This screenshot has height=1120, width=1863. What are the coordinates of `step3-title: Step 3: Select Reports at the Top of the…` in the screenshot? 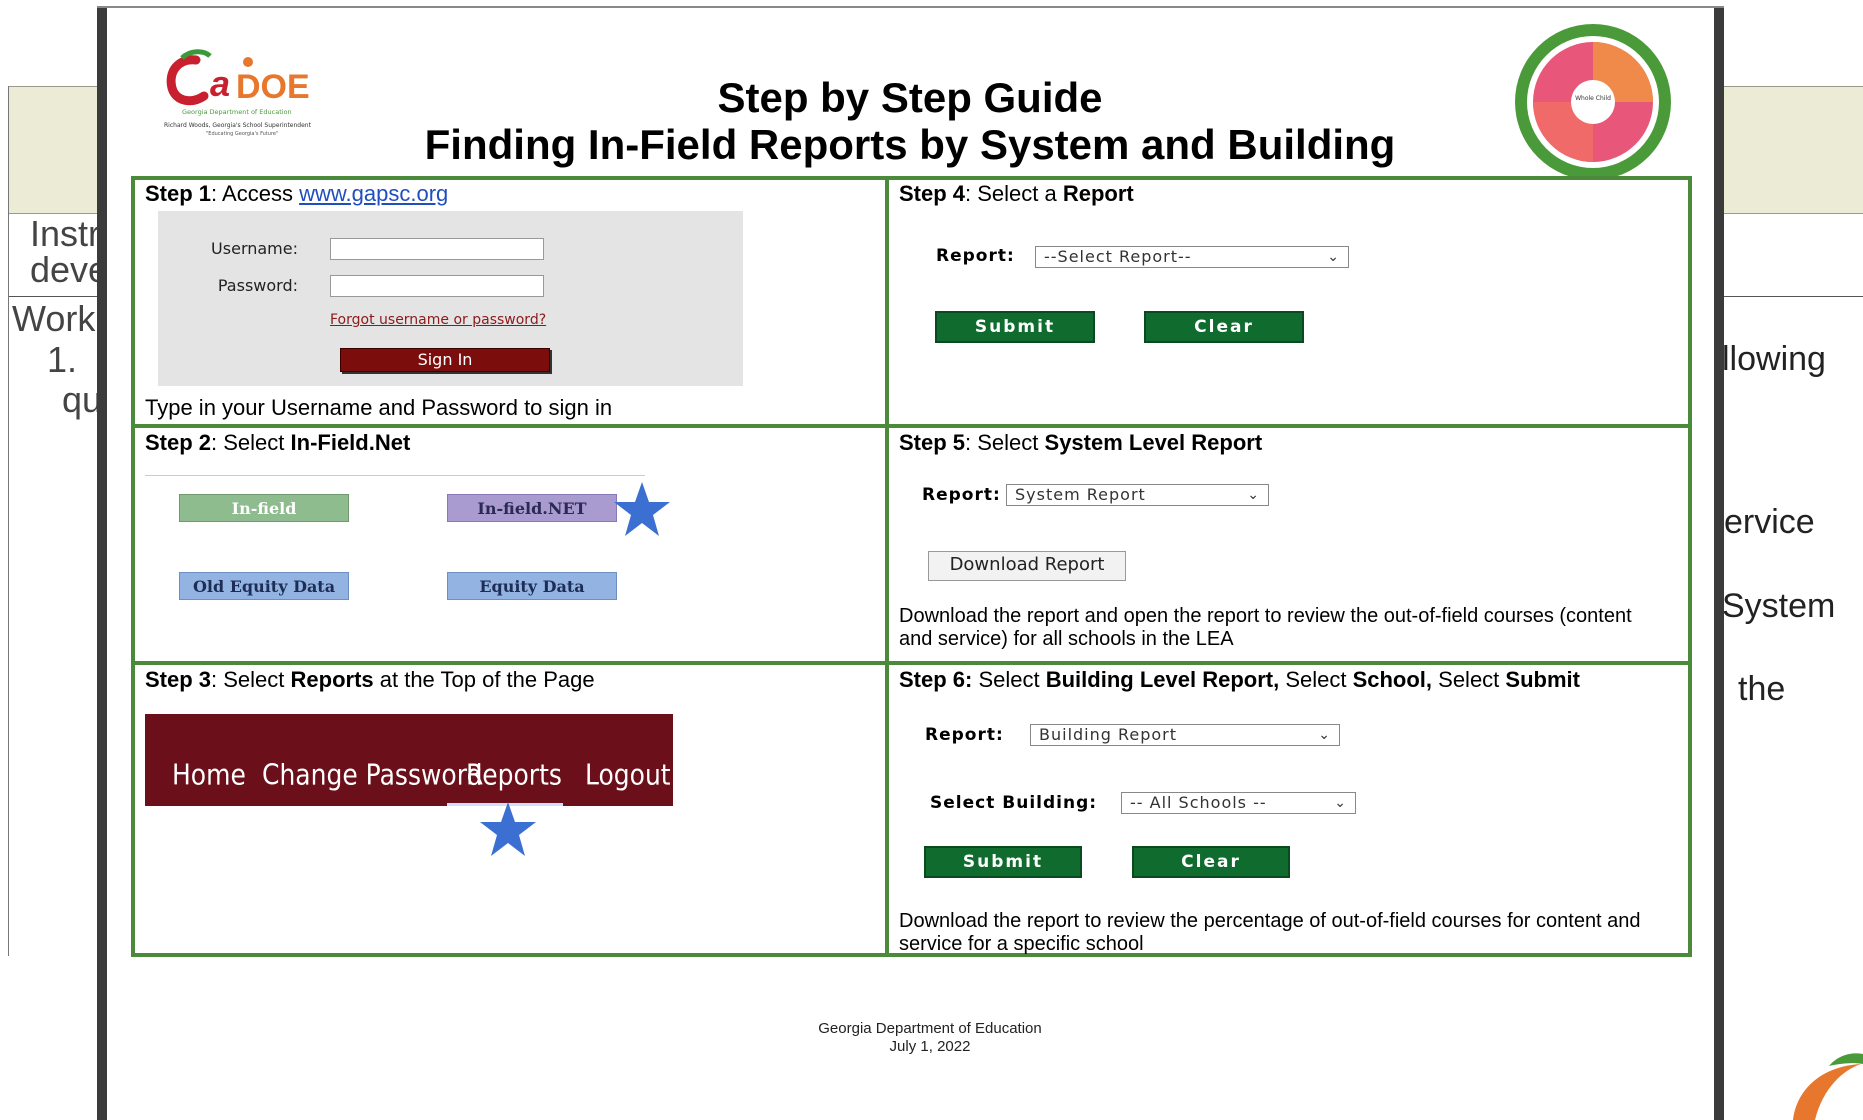 It's located at (370, 680).